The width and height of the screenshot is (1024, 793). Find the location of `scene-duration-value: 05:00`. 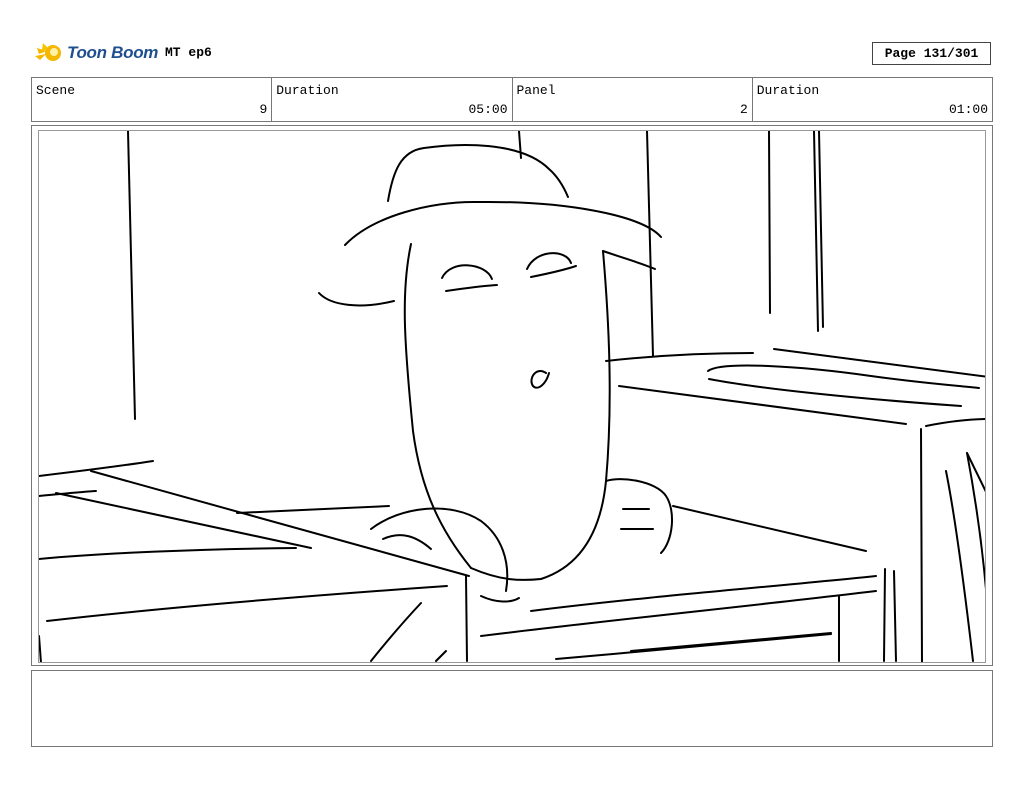

scene-duration-value: 05:00 is located at coordinates (488, 109).